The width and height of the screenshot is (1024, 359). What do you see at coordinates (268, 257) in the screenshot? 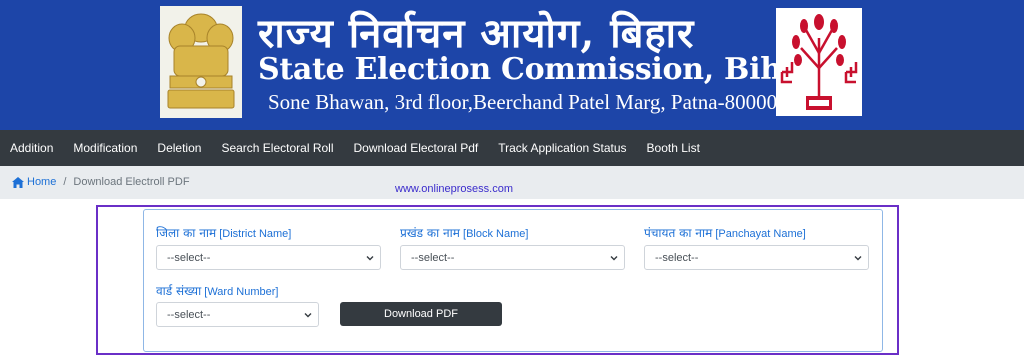
I see `district-select: --select--` at bounding box center [268, 257].